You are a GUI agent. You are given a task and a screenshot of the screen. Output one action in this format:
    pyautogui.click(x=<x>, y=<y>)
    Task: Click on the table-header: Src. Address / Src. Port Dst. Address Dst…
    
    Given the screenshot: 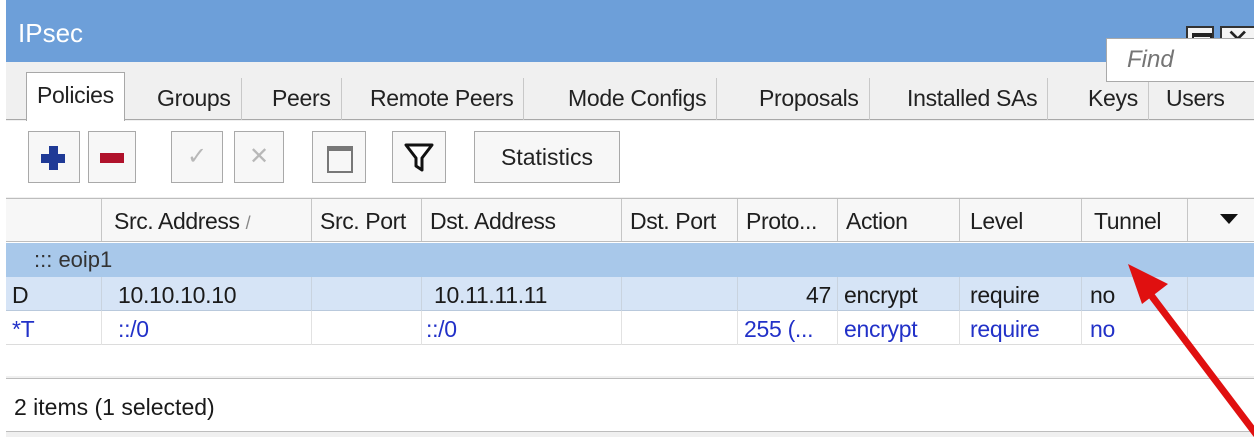 What is the action you would take?
    pyautogui.click(x=630, y=220)
    